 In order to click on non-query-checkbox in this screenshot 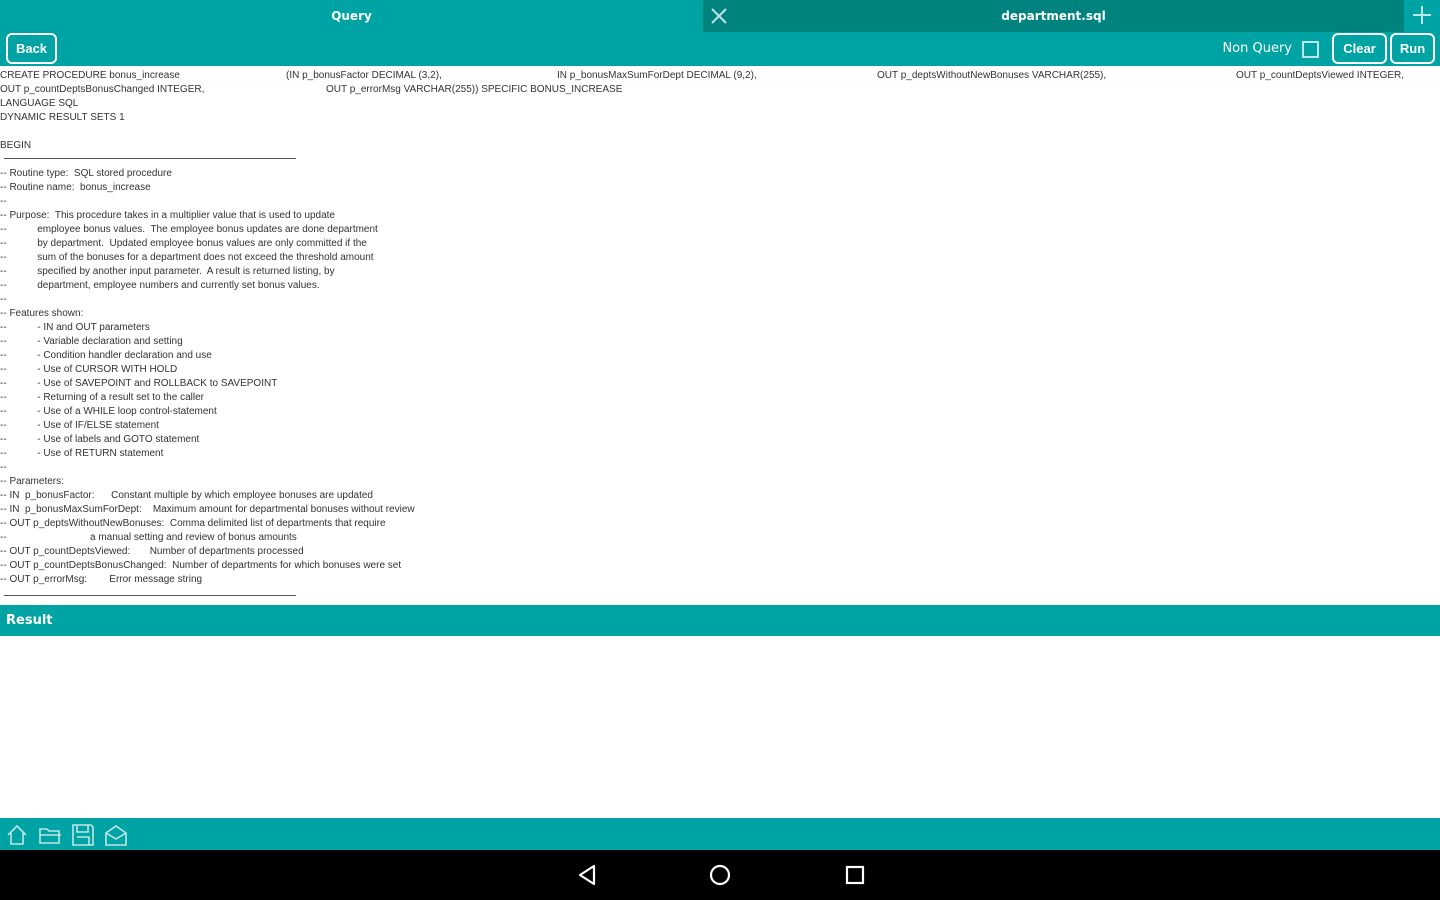, I will do `click(1310, 49)`.